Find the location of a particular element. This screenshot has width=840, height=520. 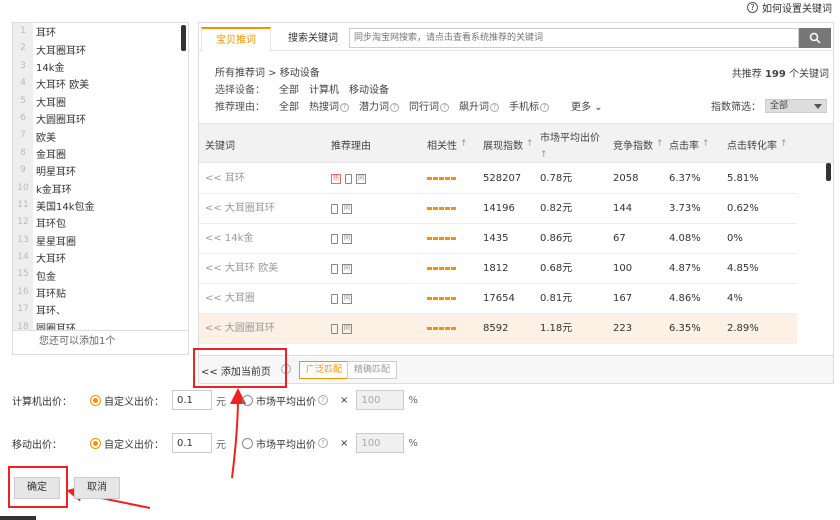

cell-cvr: 0% is located at coordinates (735, 238).